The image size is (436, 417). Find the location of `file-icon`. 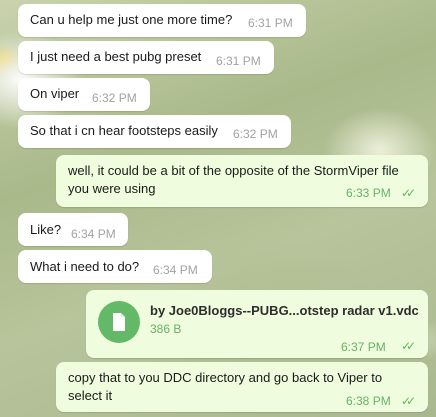

file-icon is located at coordinates (119, 322).